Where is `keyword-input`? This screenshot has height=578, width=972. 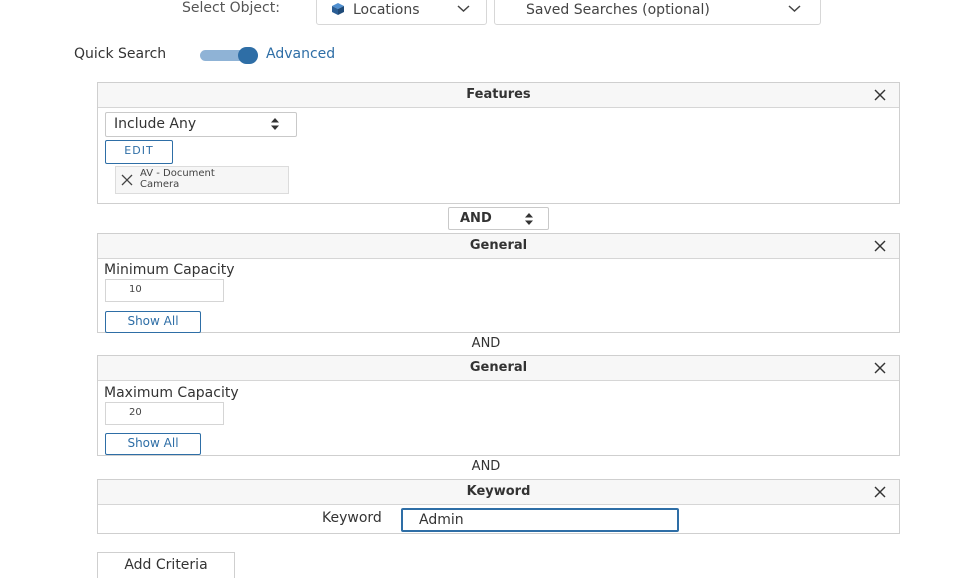 keyword-input is located at coordinates (540, 520).